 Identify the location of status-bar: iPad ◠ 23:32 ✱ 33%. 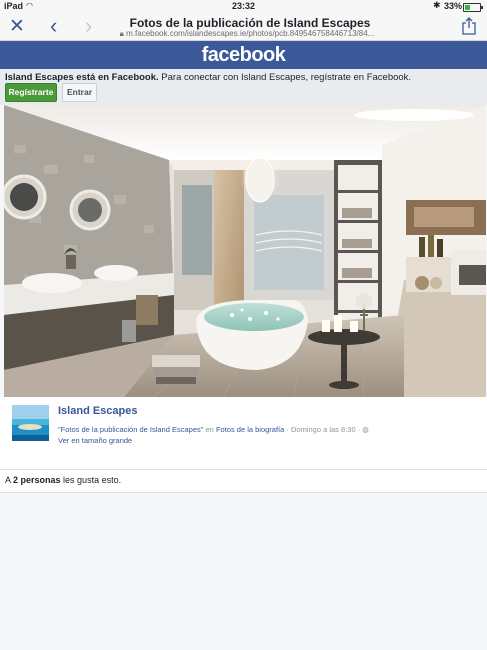
(243, 6).